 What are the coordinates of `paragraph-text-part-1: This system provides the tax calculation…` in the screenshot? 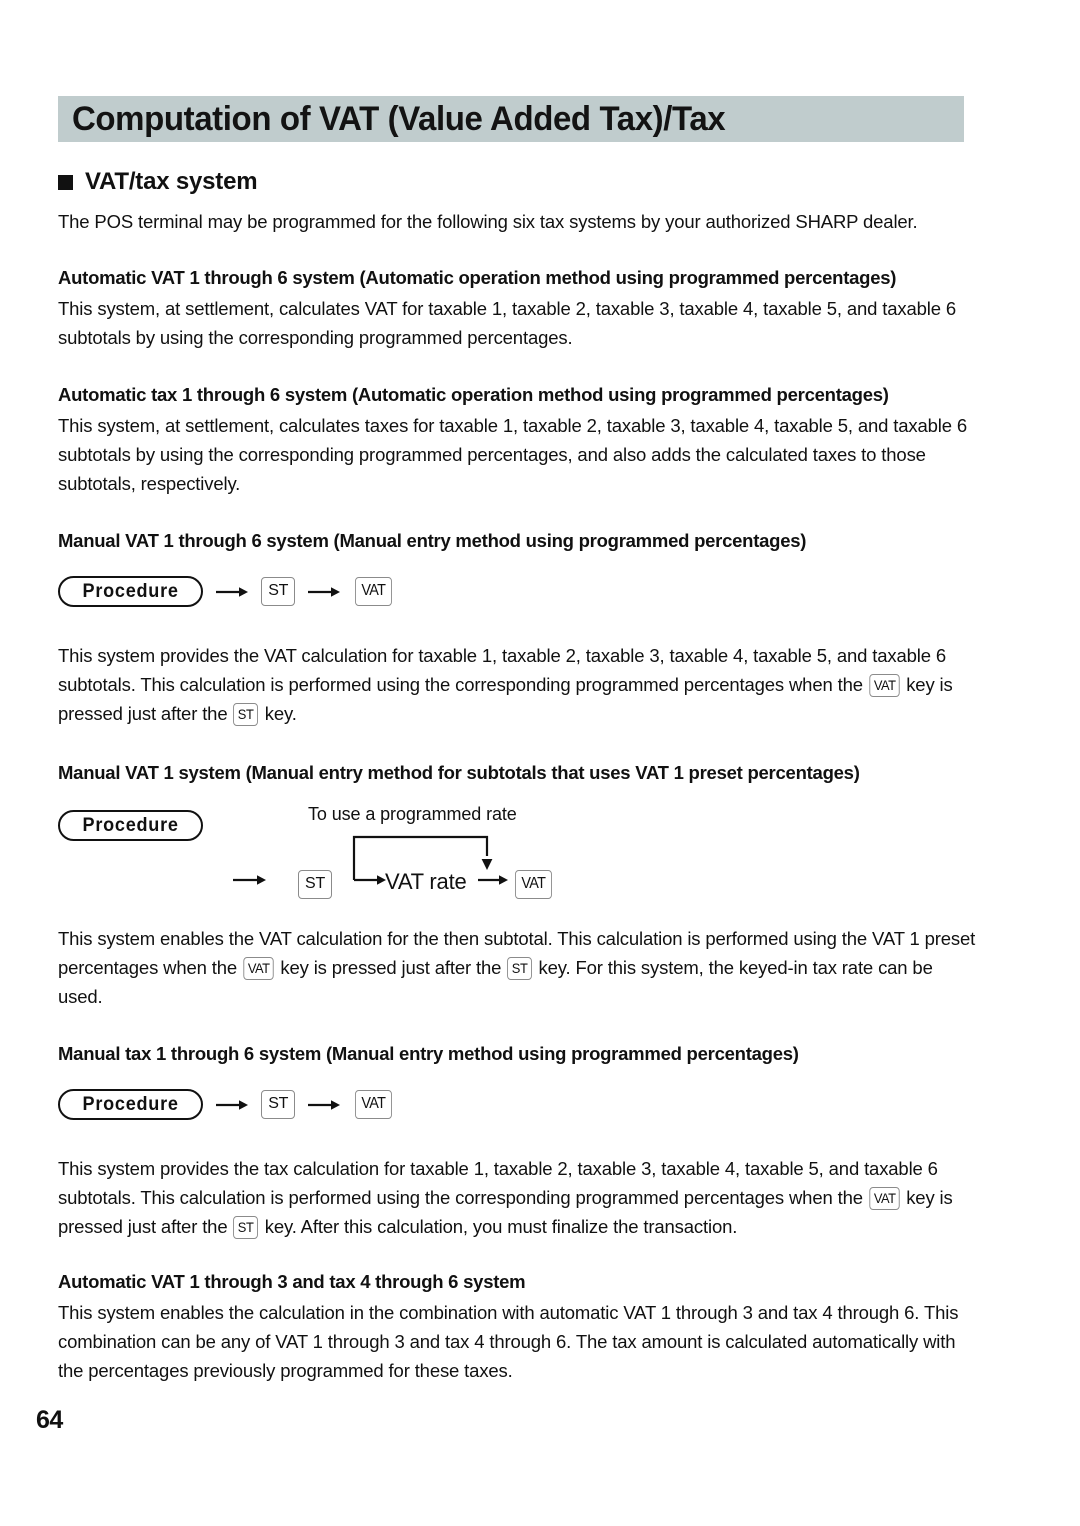 It's located at (498, 1183).